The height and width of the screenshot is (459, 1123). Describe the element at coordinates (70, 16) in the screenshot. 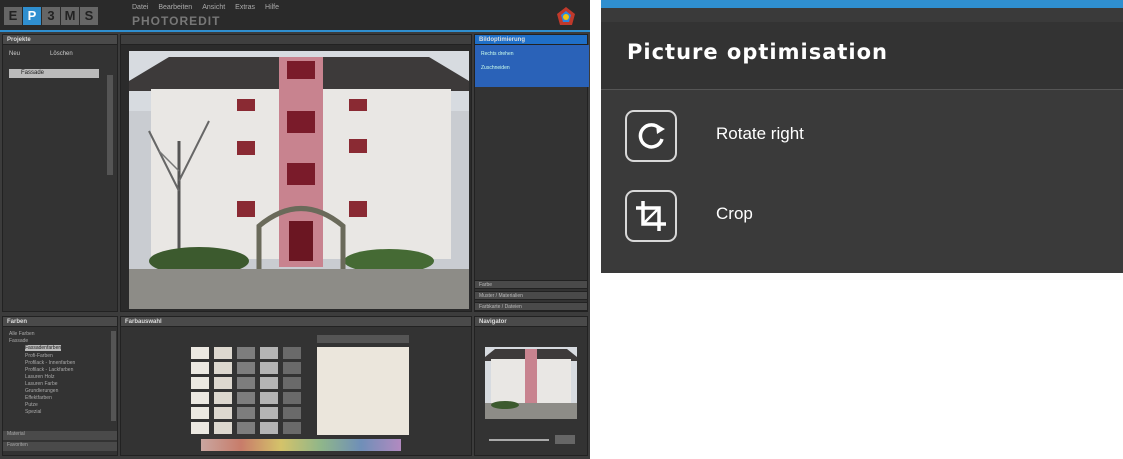

I see `logo-letter: M` at that location.